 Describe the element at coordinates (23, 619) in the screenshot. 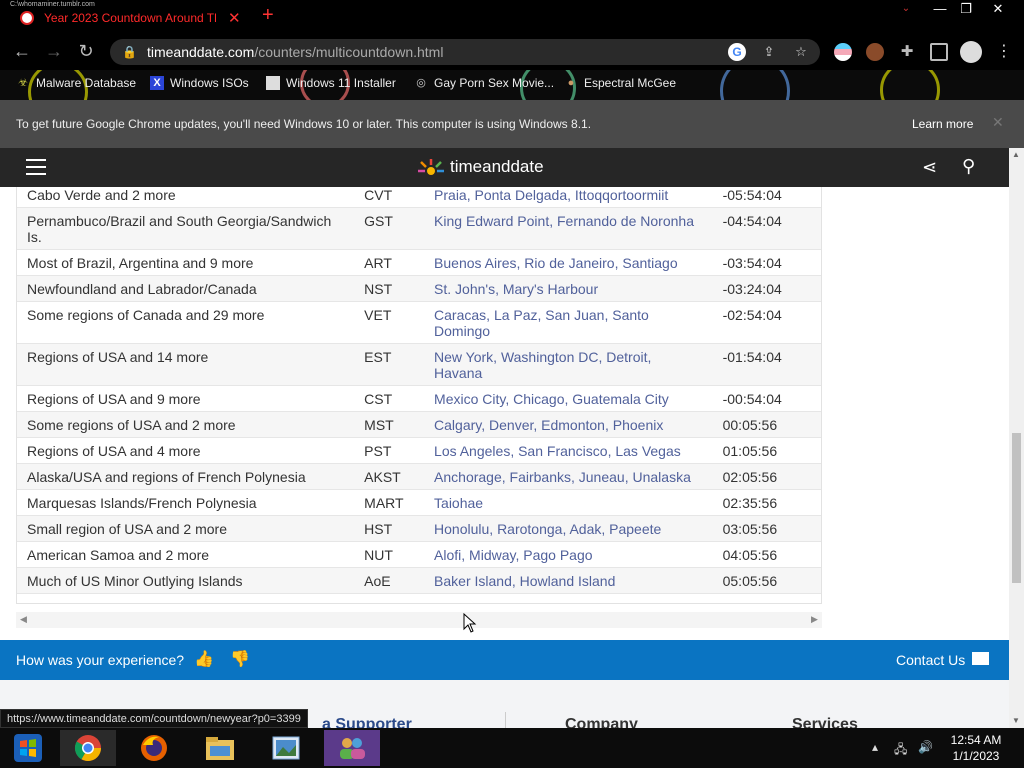

I see `scroll-left-icon: ◀` at that location.